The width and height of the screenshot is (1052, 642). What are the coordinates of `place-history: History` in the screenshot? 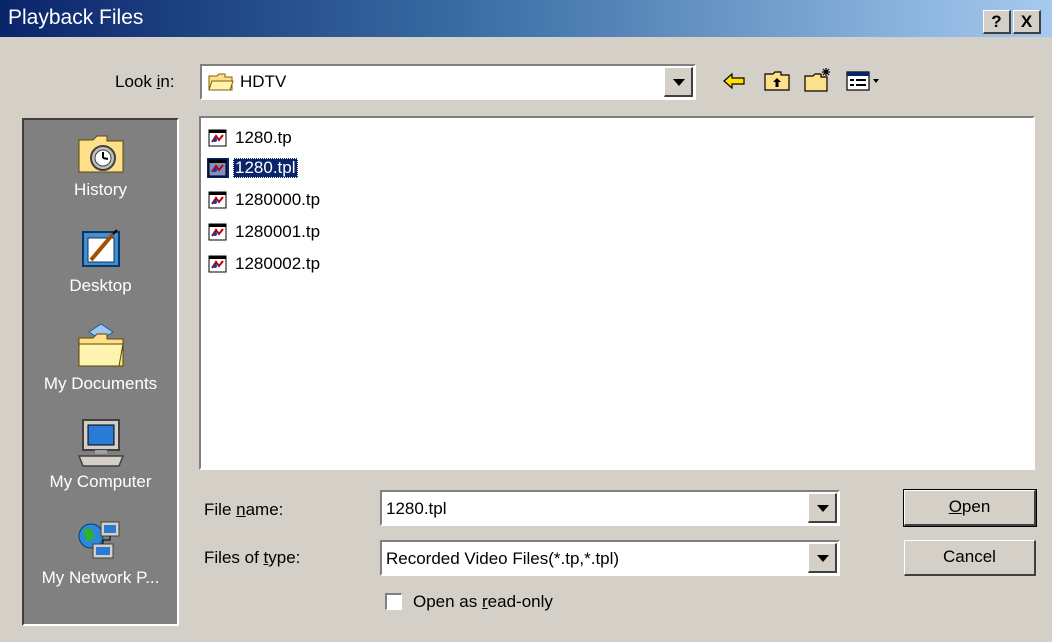 It's located at (100, 164).